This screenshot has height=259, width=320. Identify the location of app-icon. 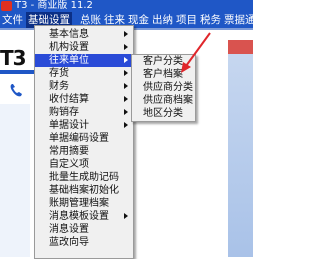
(6, 6).